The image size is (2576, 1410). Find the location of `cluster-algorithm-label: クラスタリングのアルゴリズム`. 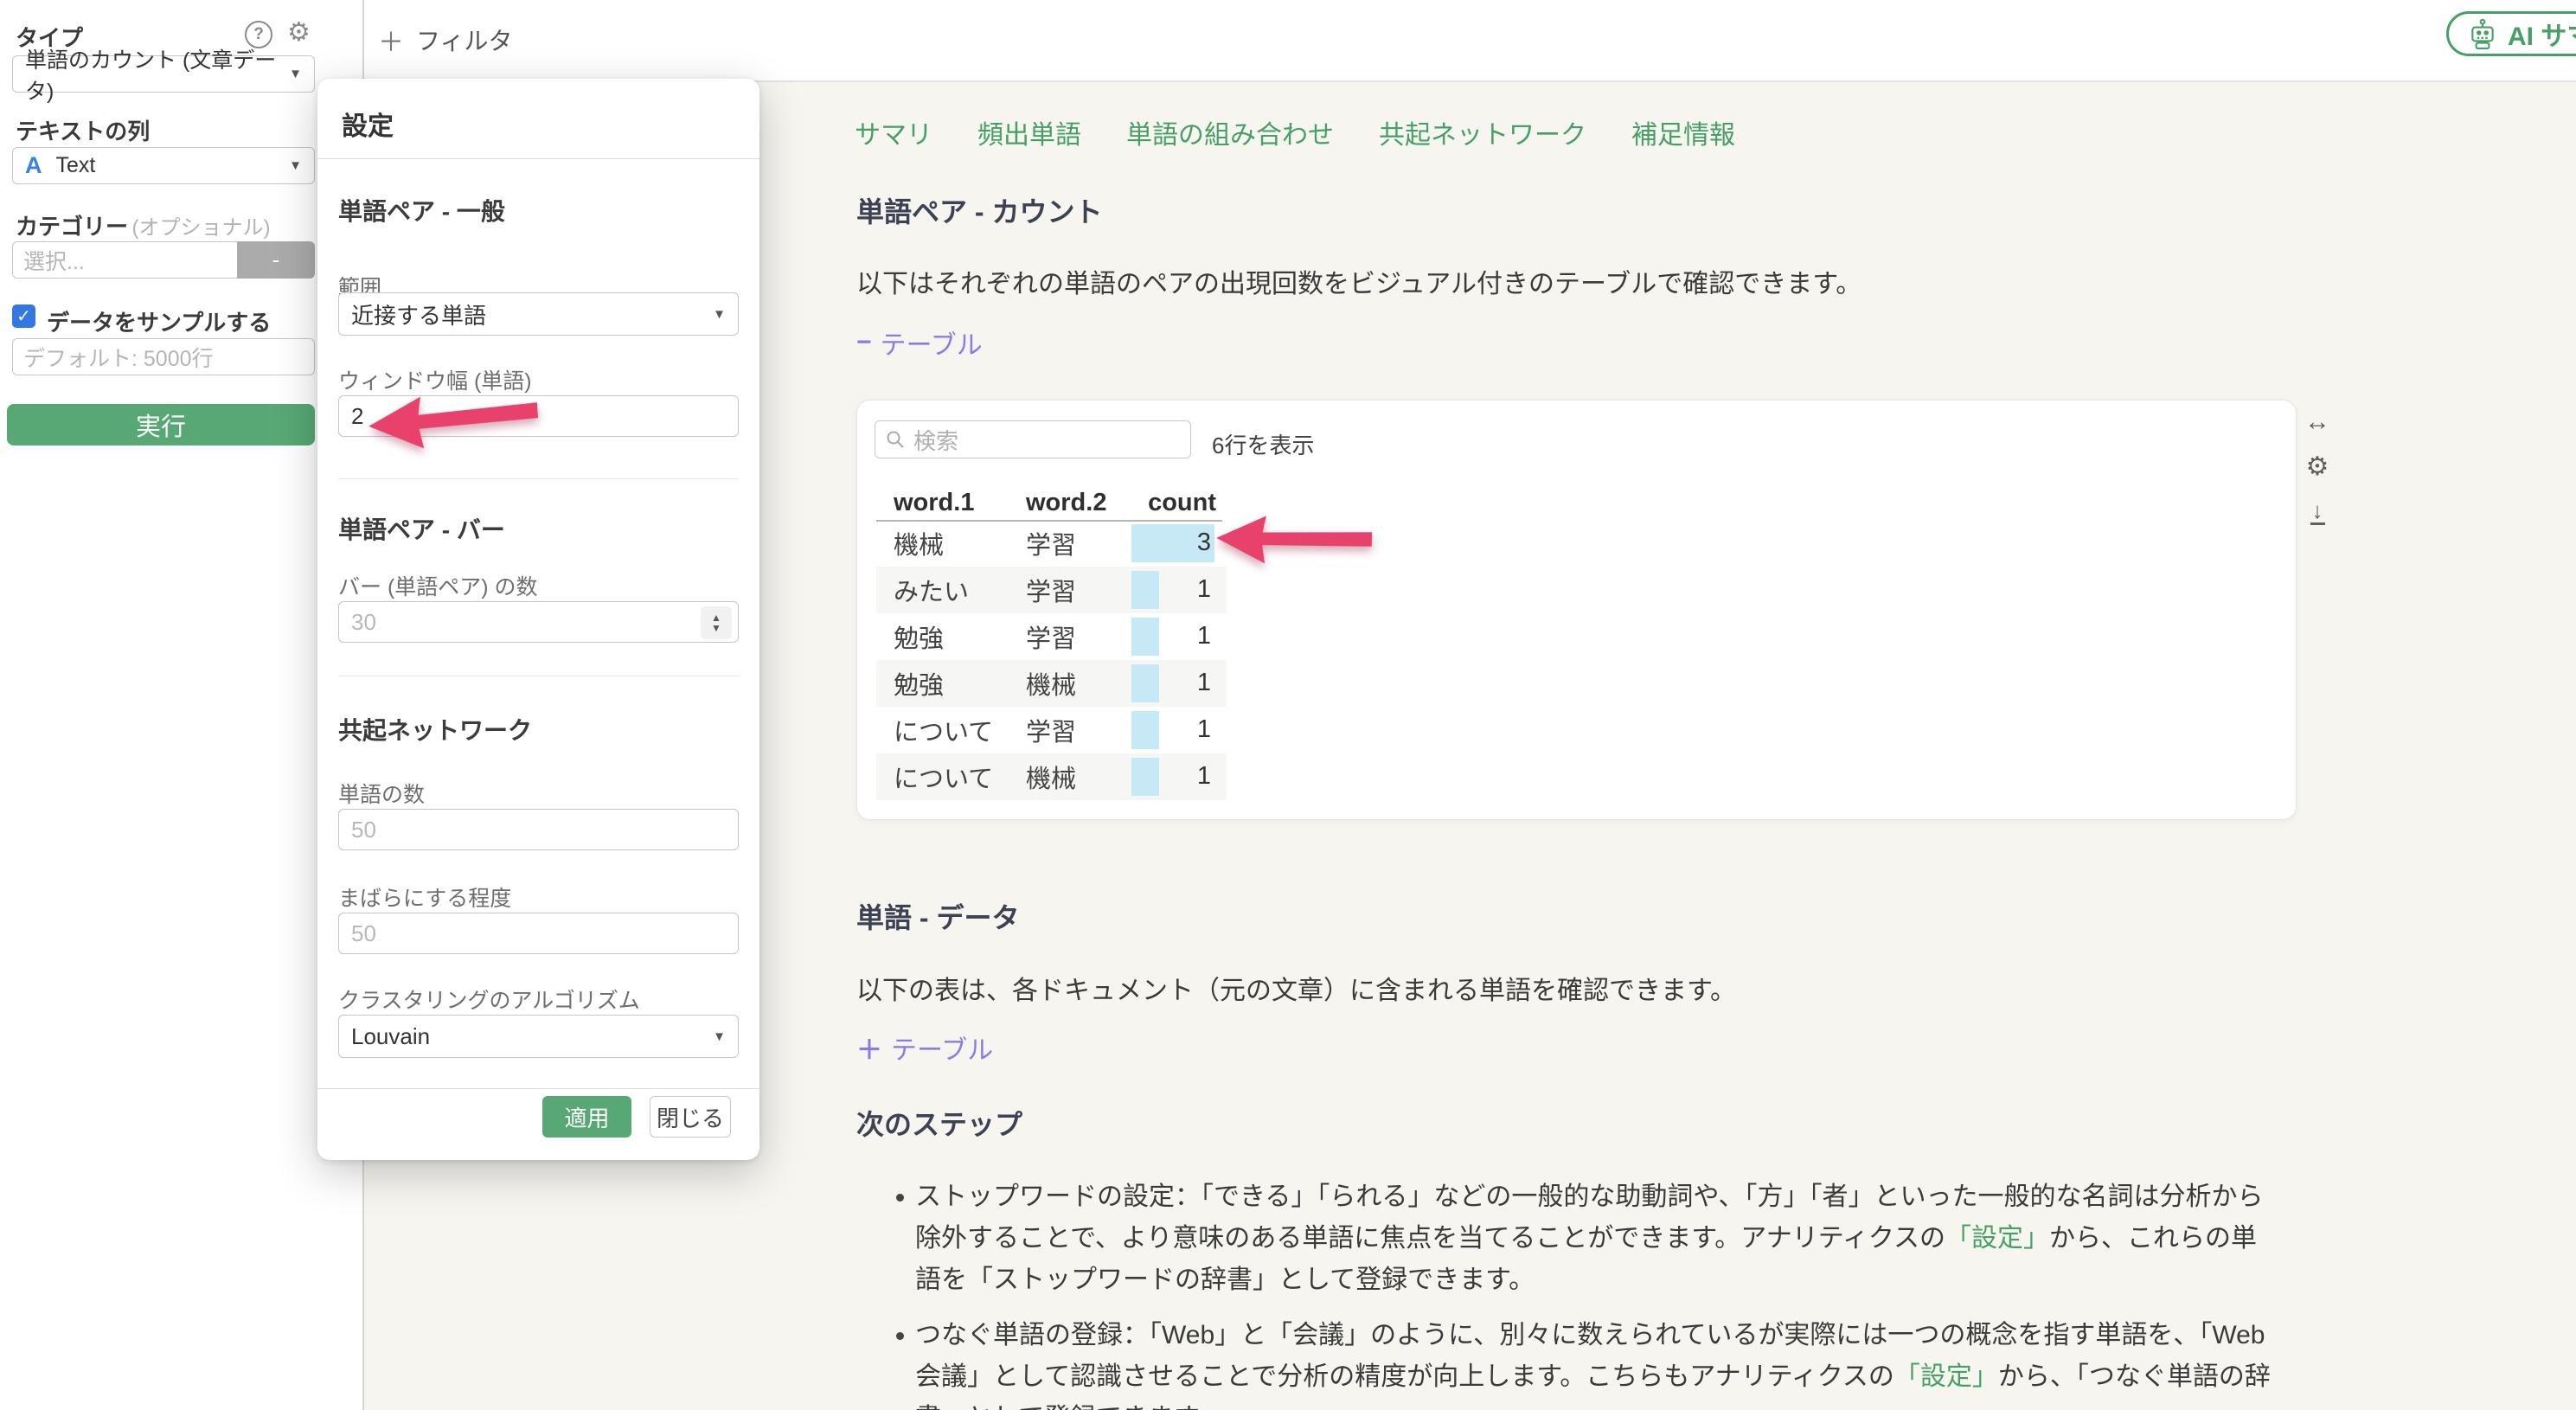

cluster-algorithm-label: クラスタリングのアルゴリズム is located at coordinates (489, 1001).